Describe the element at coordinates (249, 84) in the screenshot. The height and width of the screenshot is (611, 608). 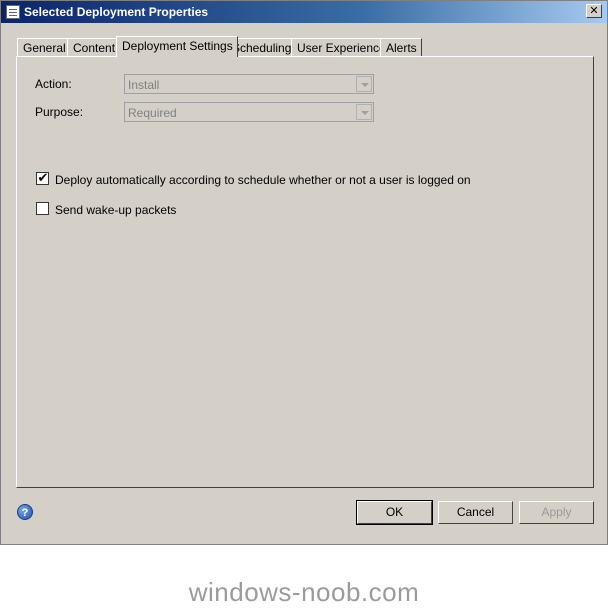
I see `action-dropdown: Install` at that location.